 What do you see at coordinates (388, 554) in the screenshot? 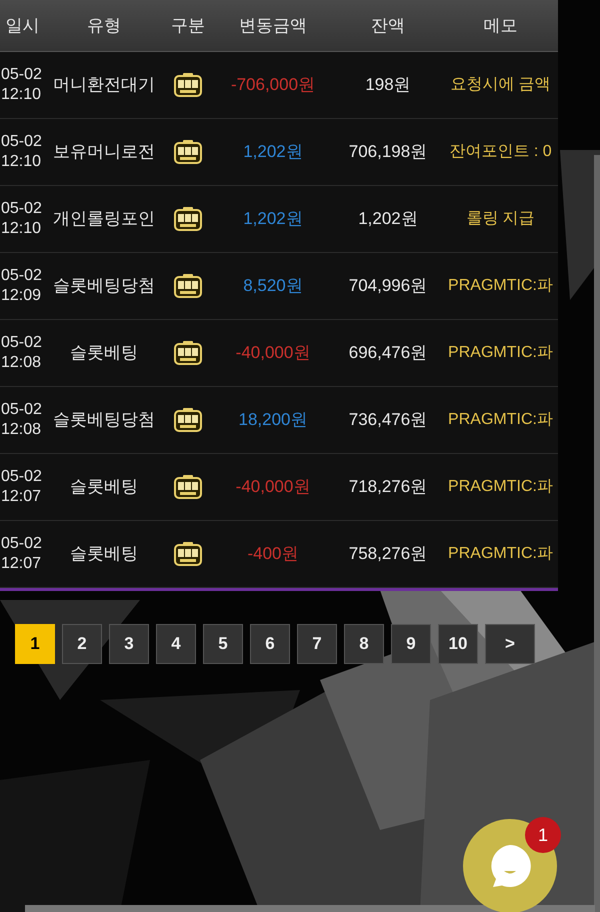
I see `balance-text: 758,276원` at bounding box center [388, 554].